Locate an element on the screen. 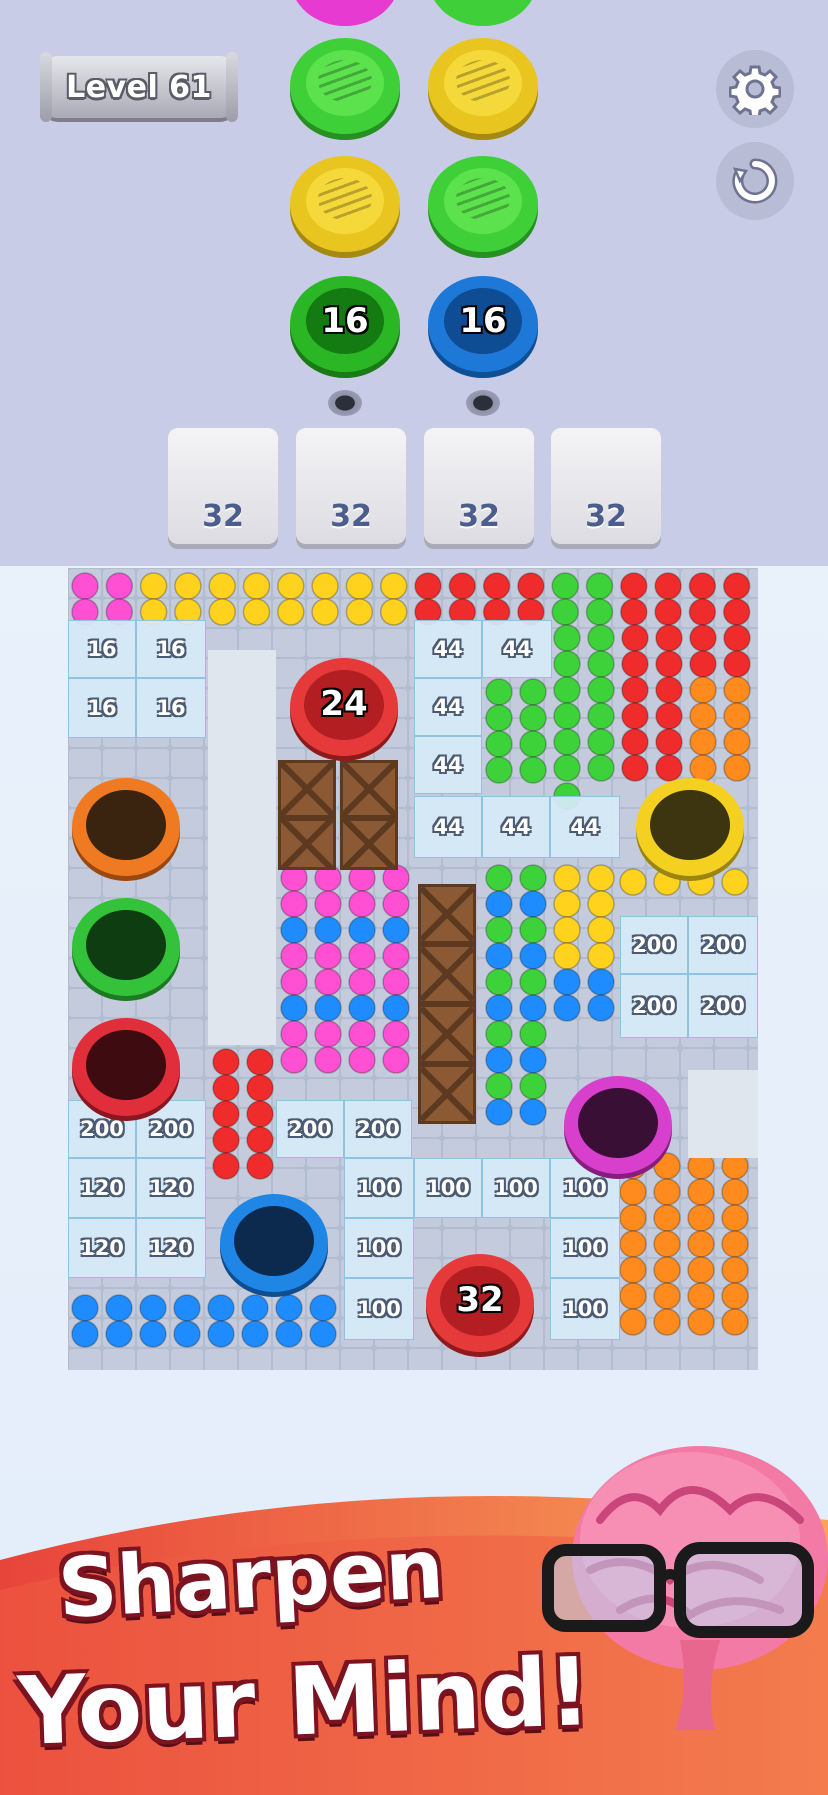 This screenshot has height=1795, width=828. slot-3: 32 is located at coordinates (479, 486).